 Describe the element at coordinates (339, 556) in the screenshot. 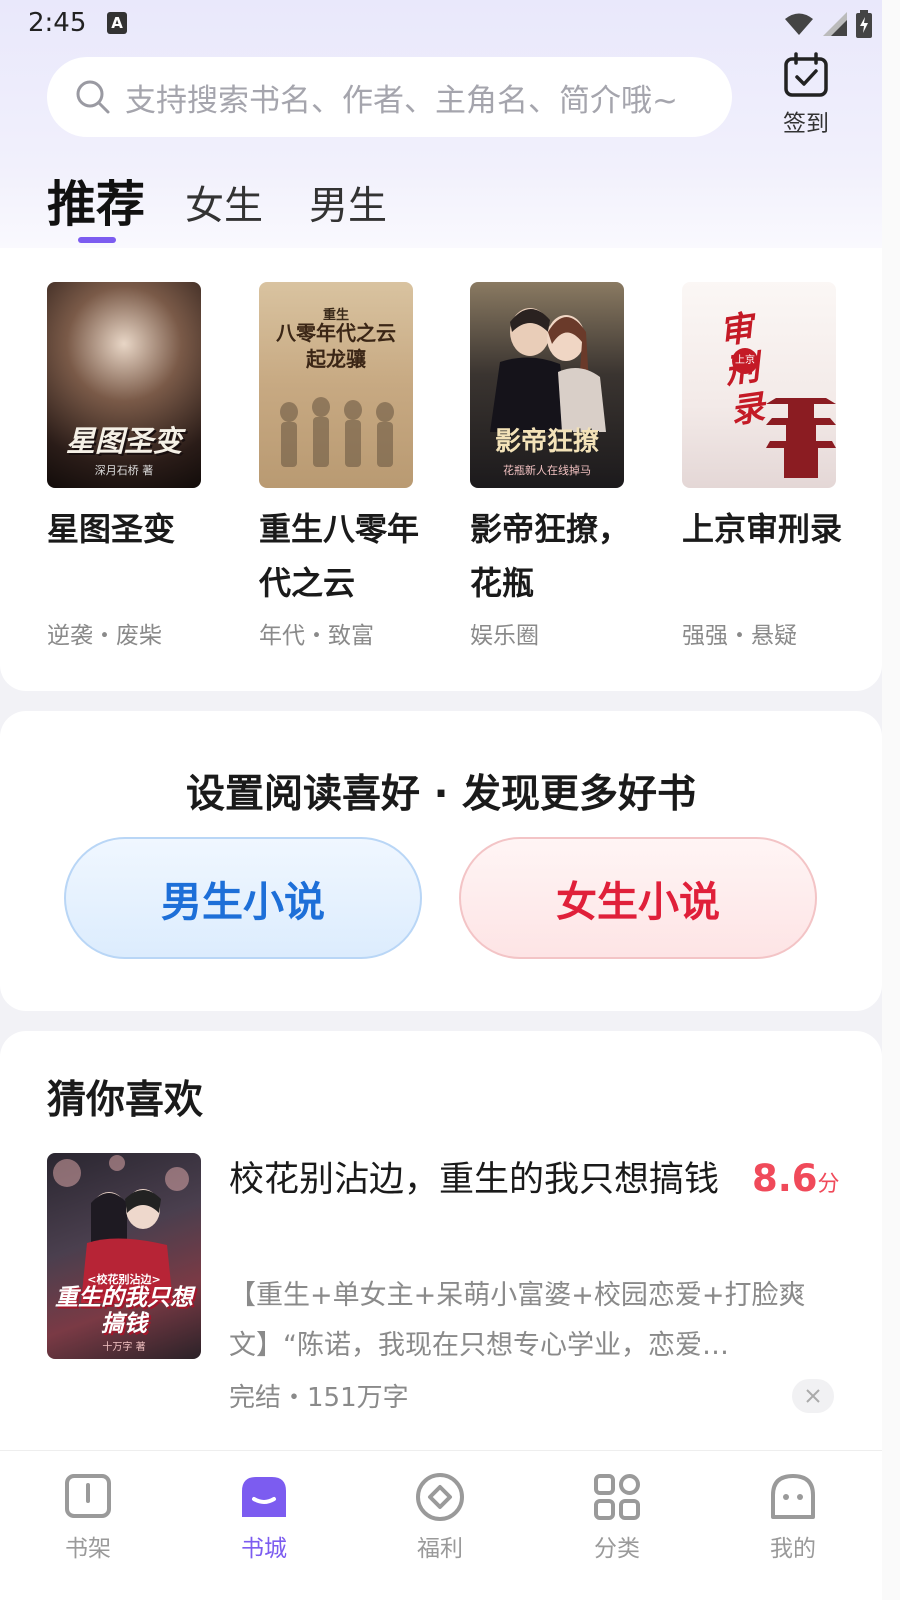

I see `book-title: 重生八零年代之云` at that location.